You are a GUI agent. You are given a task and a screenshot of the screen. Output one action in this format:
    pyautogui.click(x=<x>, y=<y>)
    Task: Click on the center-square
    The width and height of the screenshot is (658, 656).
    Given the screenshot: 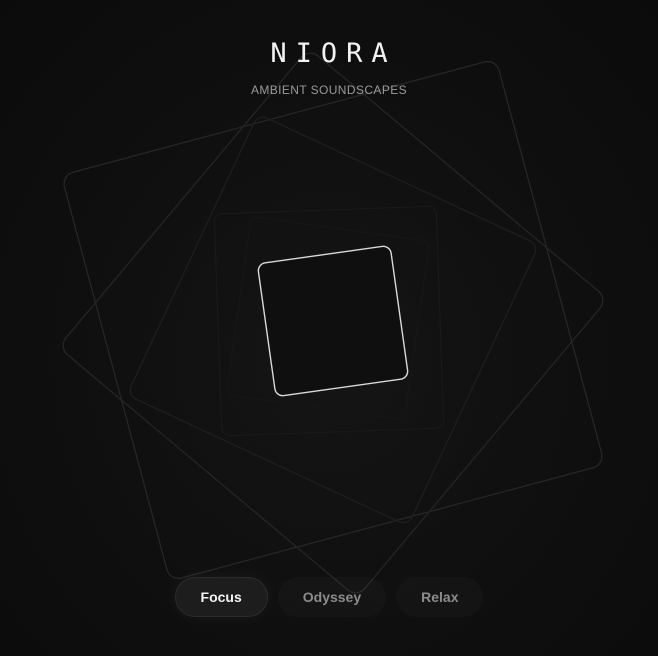 What is the action you would take?
    pyautogui.click(x=333, y=321)
    